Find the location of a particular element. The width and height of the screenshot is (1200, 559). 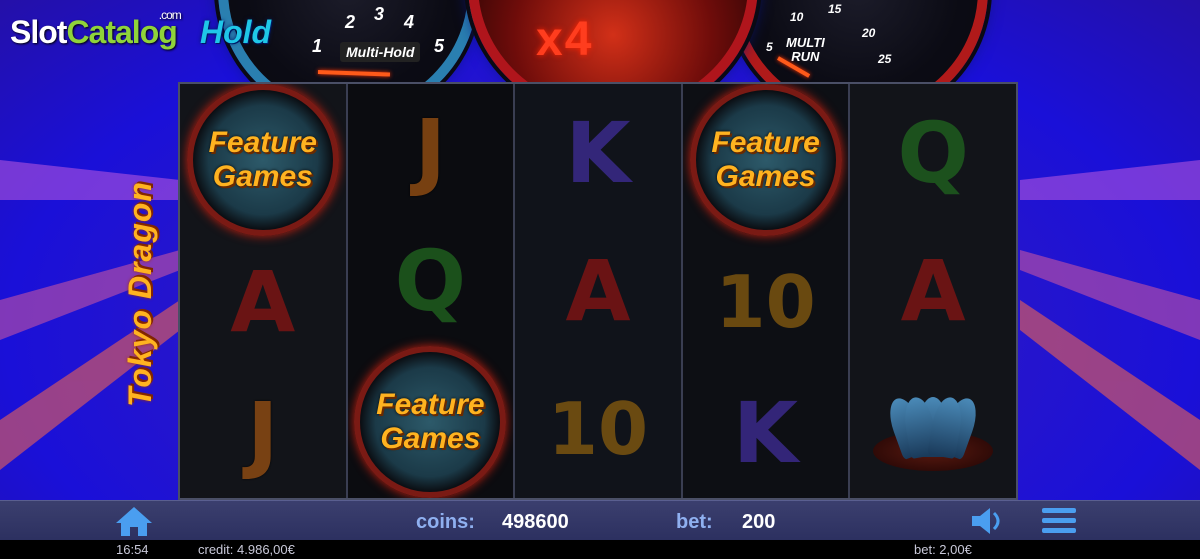

coins-label: coins: is located at coordinates (445, 522).